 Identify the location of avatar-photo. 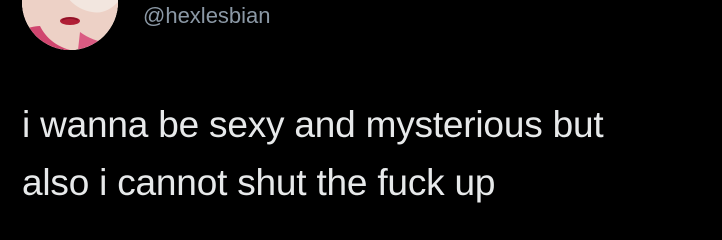
(70, 25).